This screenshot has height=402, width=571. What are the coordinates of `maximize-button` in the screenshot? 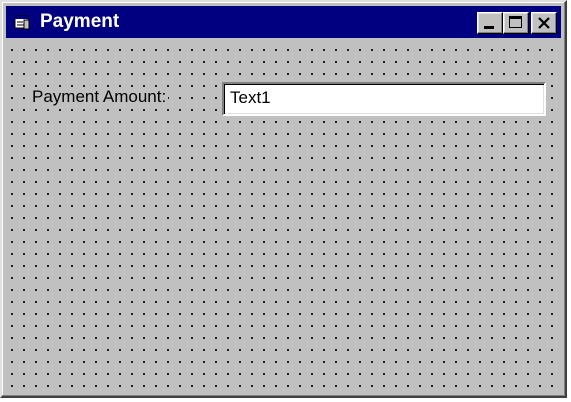 It's located at (516, 23).